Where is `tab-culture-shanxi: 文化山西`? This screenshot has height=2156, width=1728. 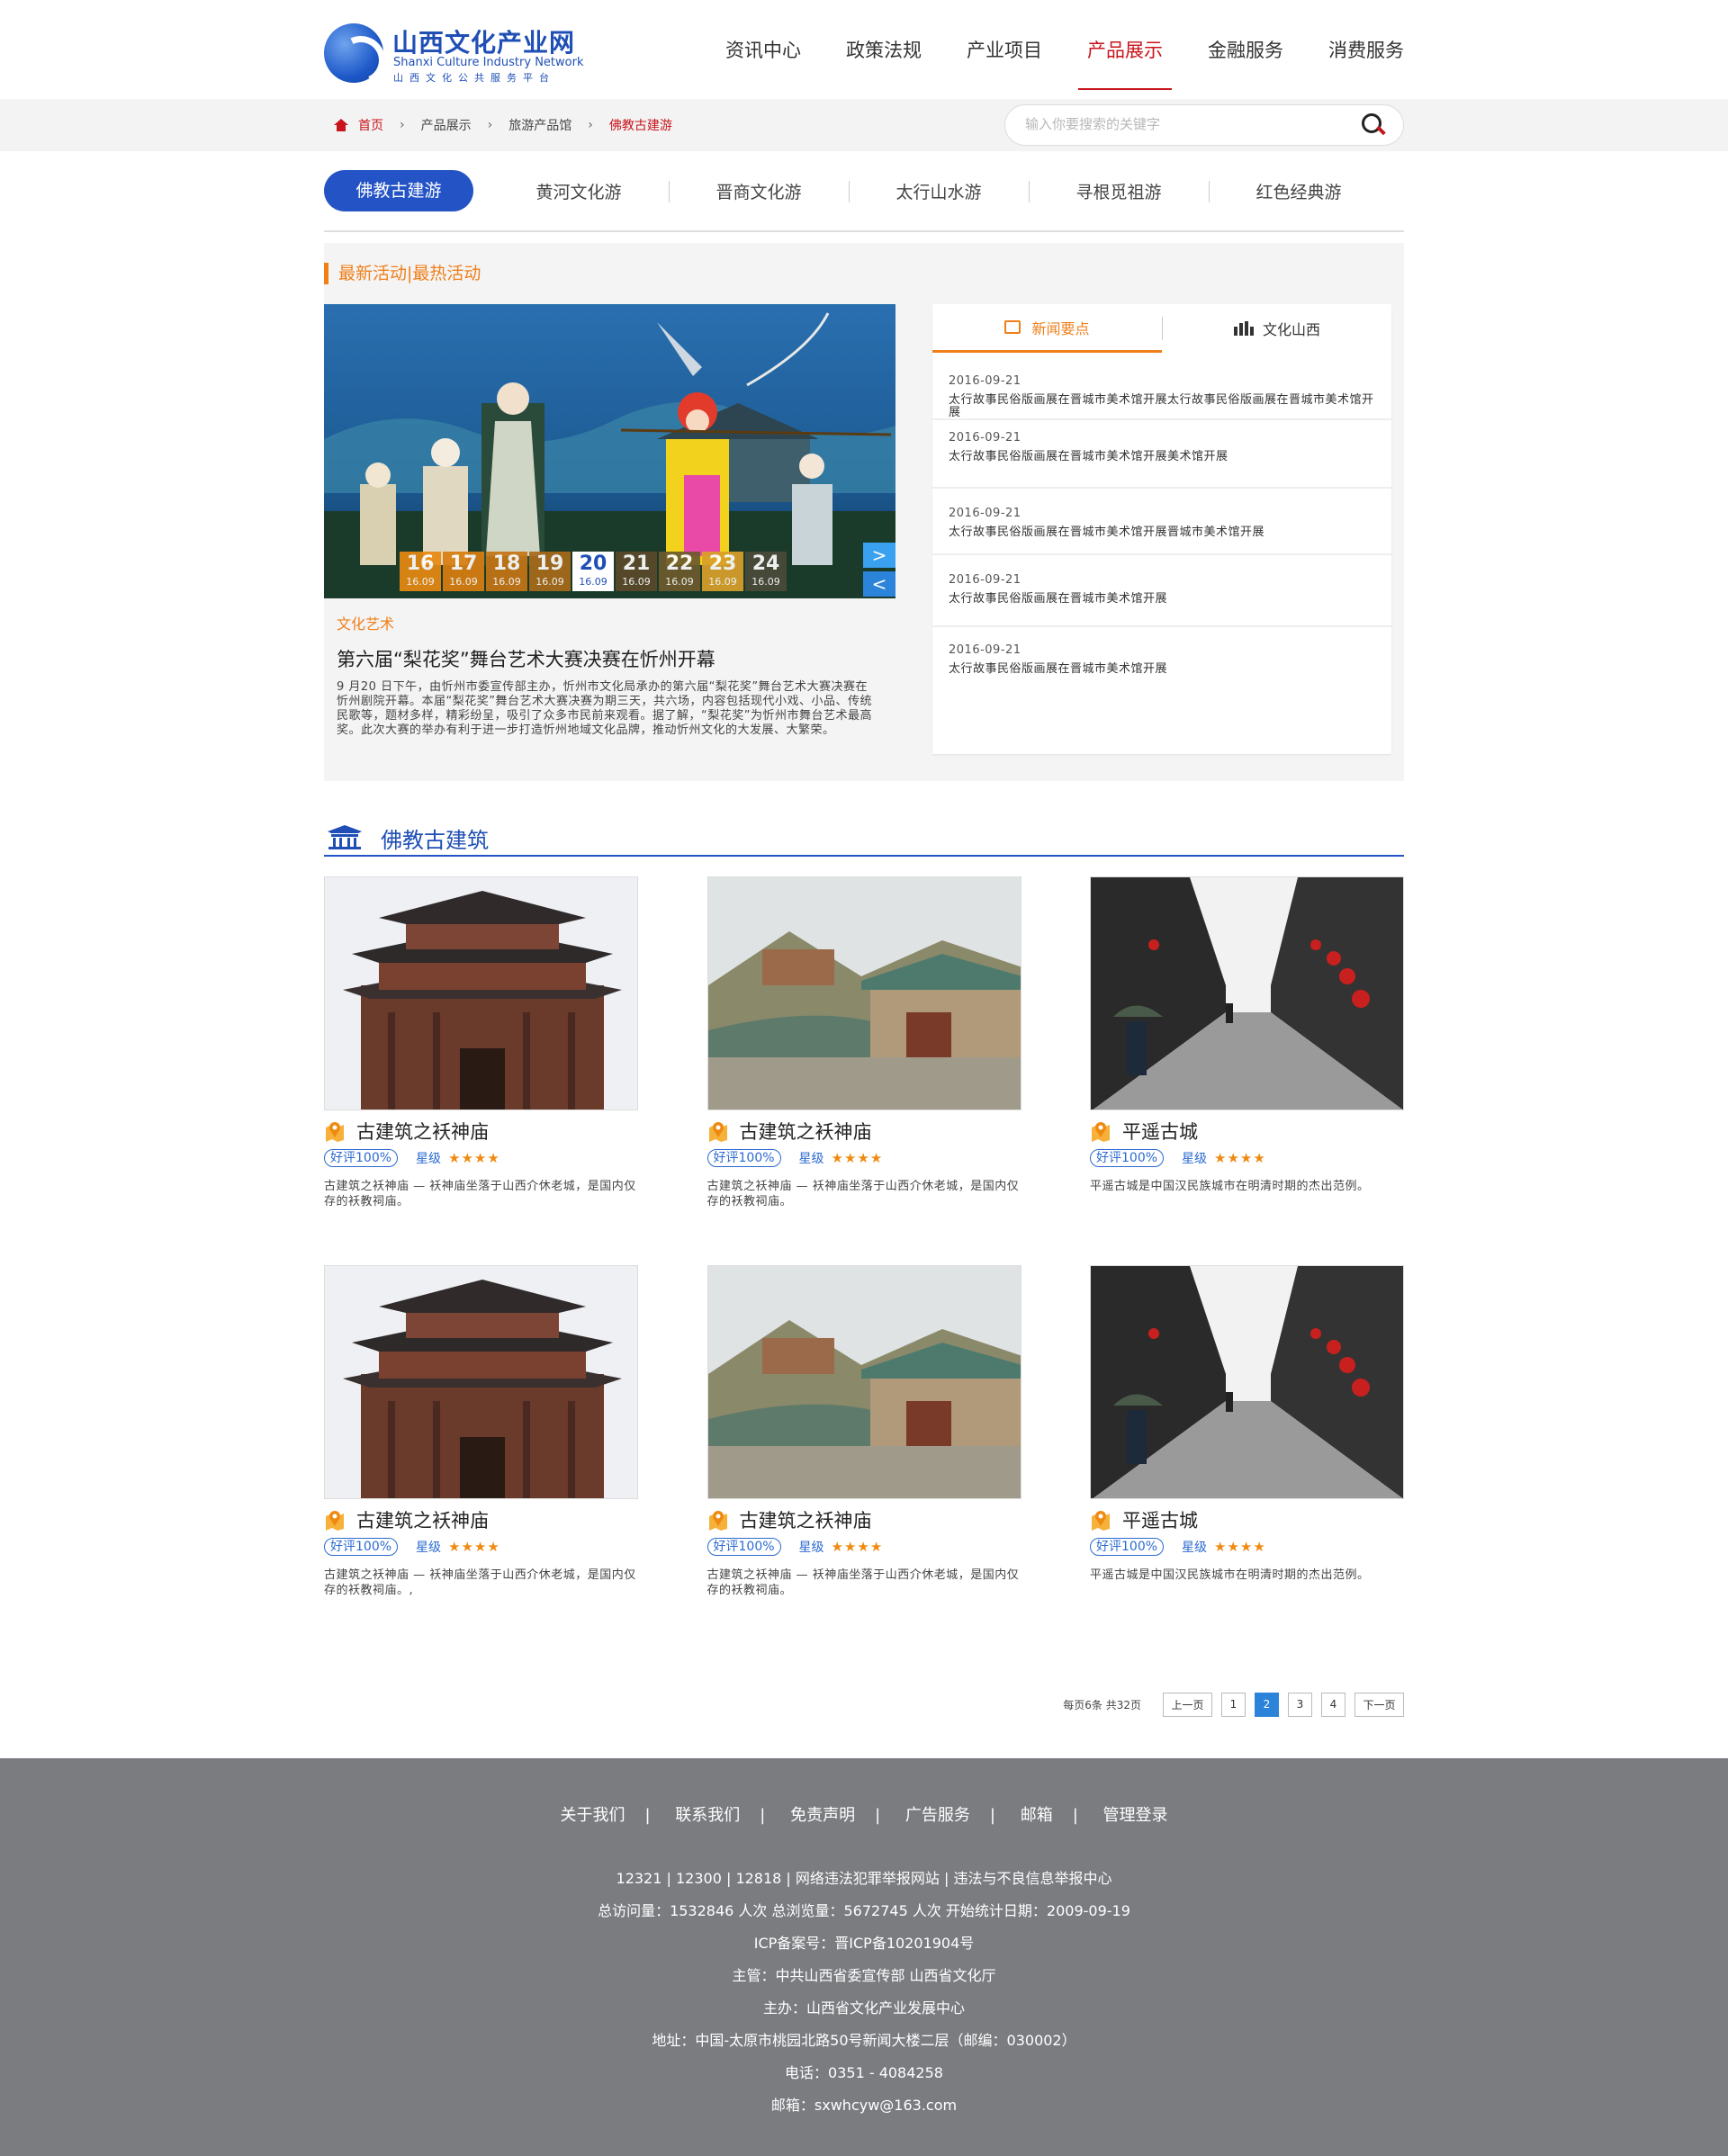 tab-culture-shanxi: 文化山西 is located at coordinates (1276, 328).